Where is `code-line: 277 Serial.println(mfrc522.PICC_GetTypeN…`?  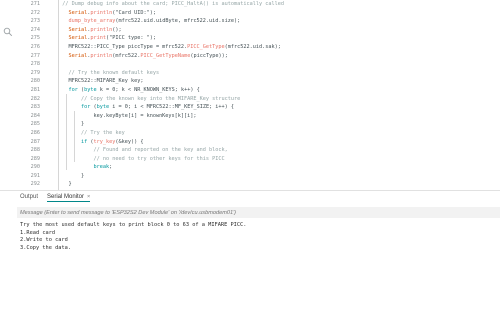
code-line: 277 Serial.println(mfrc522.PICC_GetTypeN… is located at coordinates (265, 56).